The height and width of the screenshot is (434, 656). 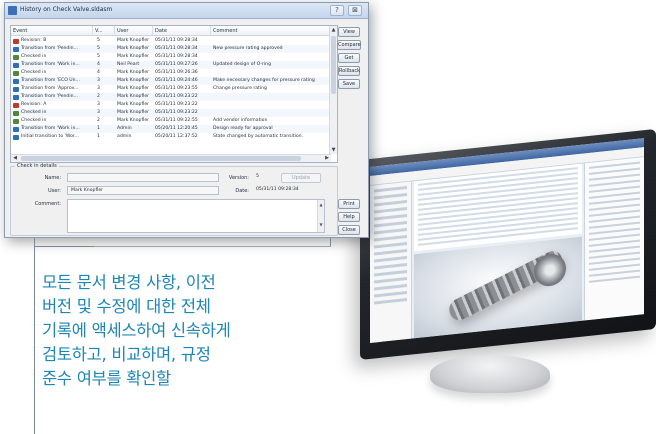 What do you see at coordinates (391, 262) in the screenshot?
I see `screen-folder-tree` at bounding box center [391, 262].